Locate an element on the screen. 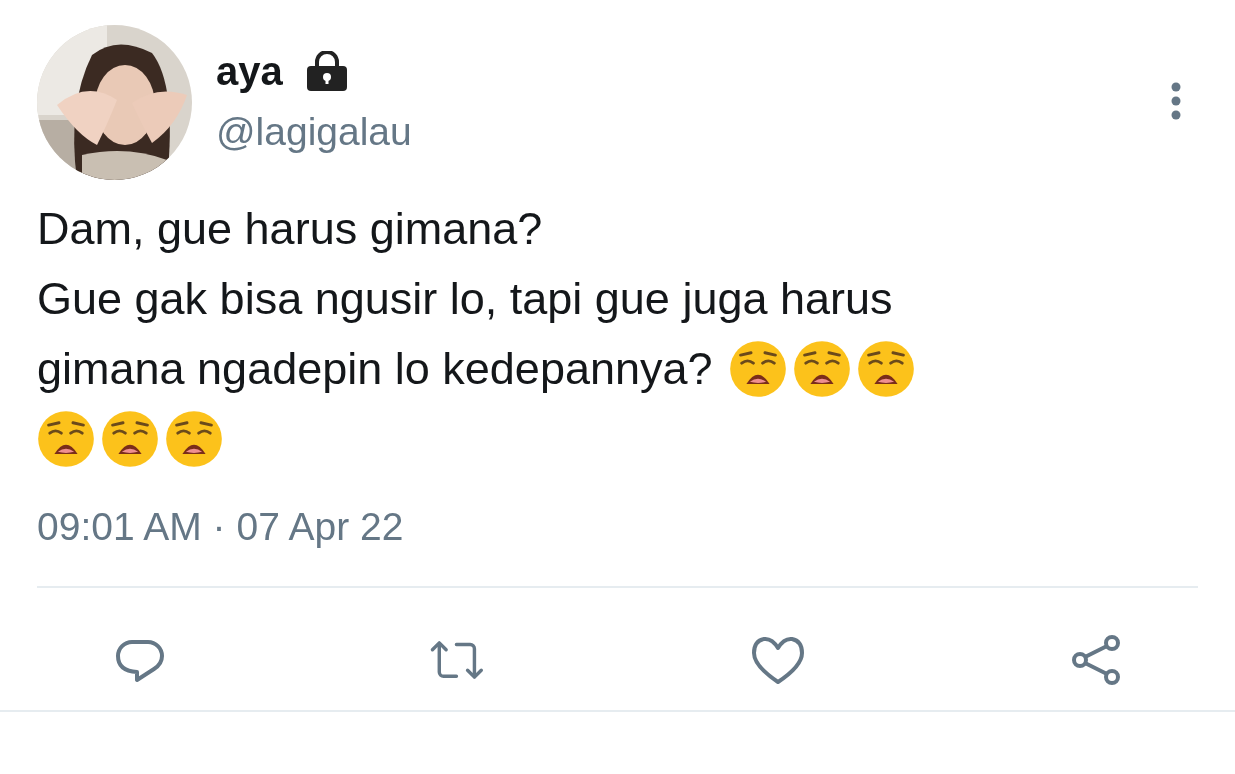  more-icon is located at coordinates (1176, 101).